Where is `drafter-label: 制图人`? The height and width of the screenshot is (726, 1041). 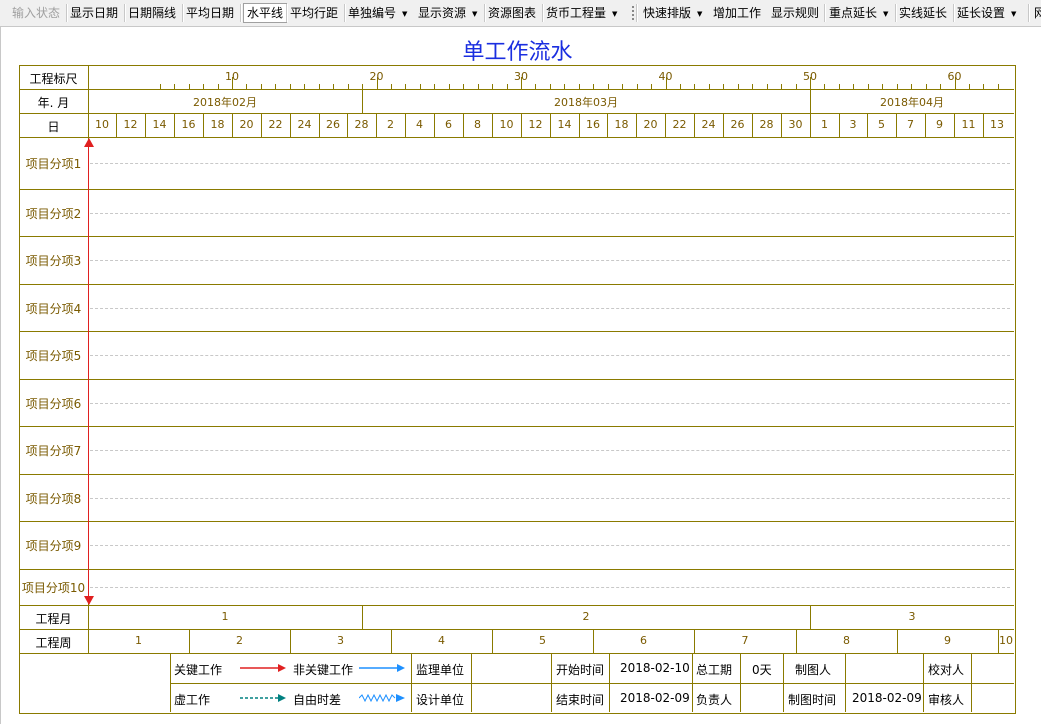 drafter-label: 制图人 is located at coordinates (813, 670).